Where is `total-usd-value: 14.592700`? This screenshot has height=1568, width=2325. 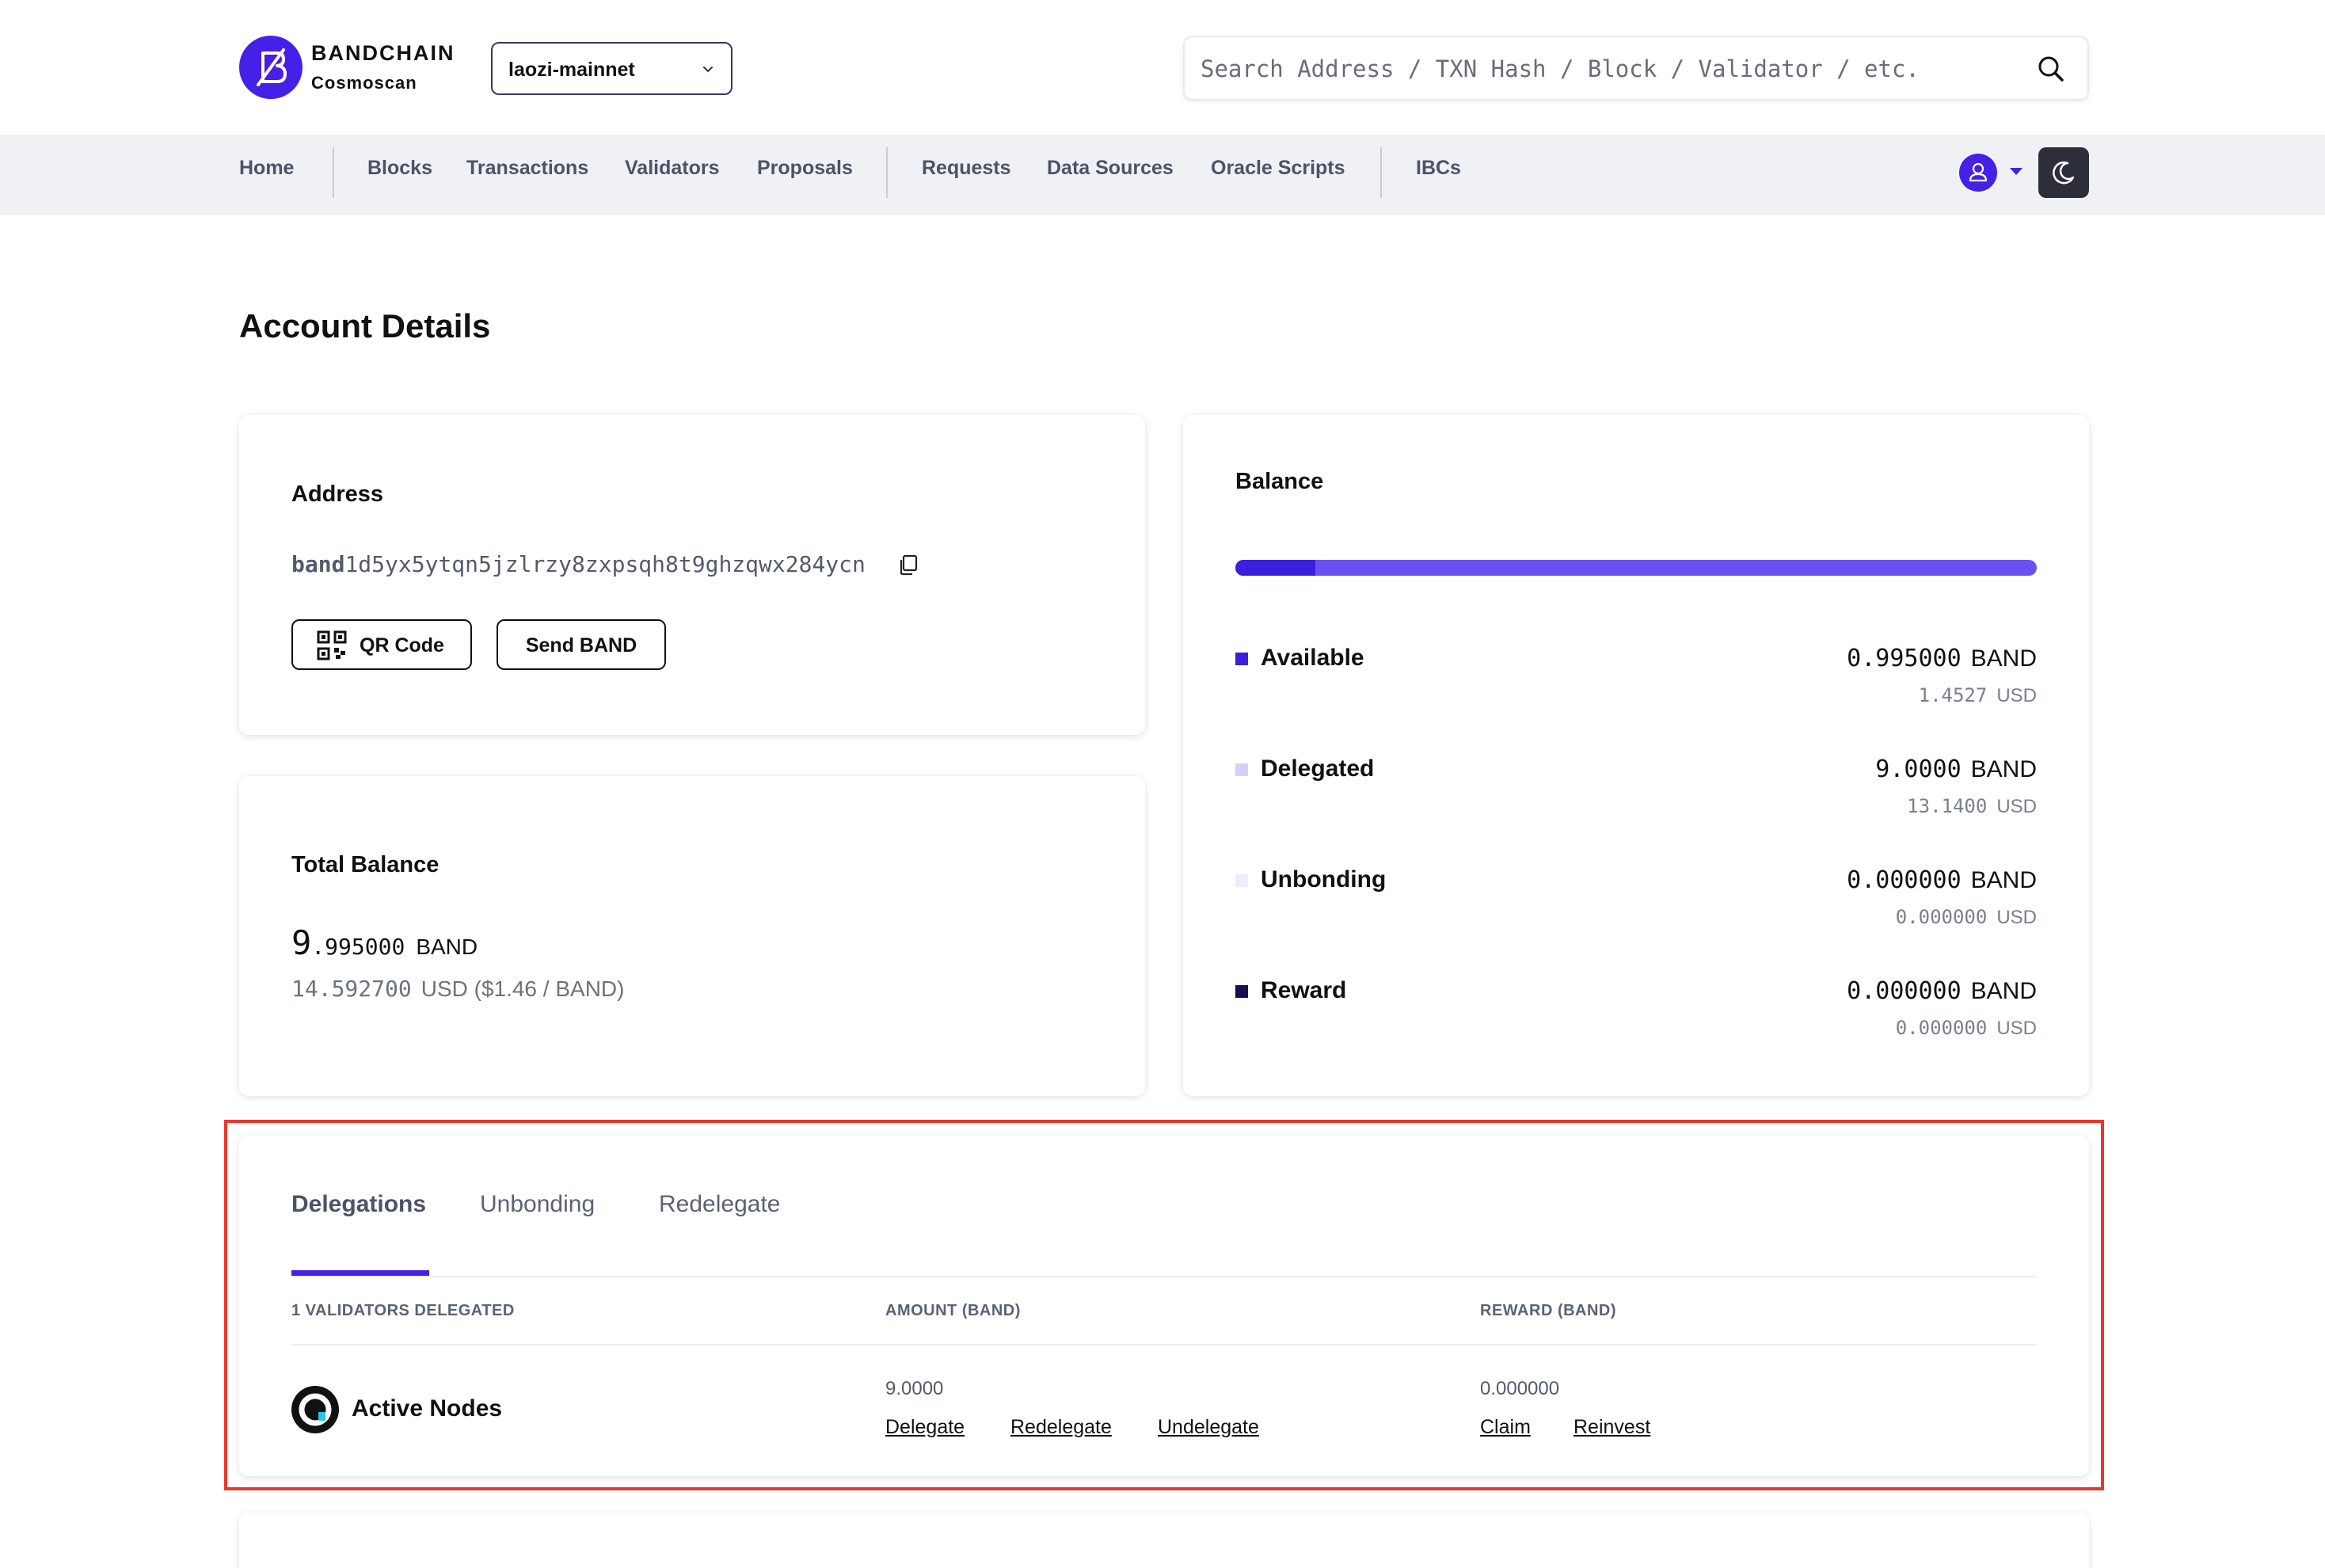
total-usd-value: 14.592700 is located at coordinates (351, 989).